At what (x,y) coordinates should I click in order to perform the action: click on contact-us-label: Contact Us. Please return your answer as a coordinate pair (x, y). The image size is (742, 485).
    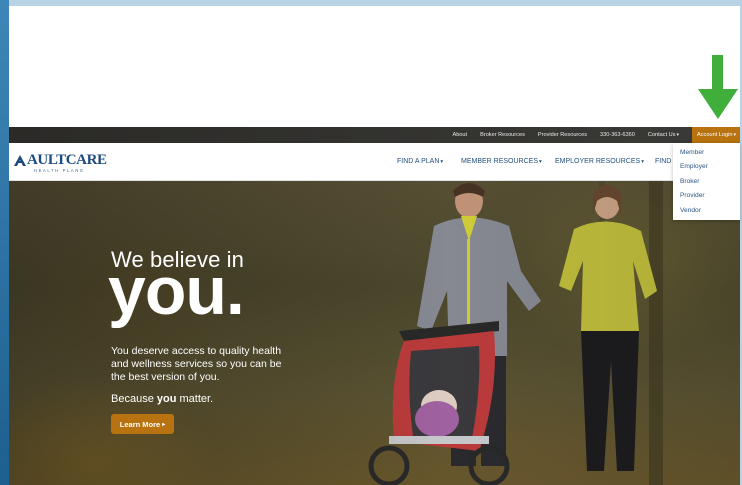
    Looking at the image, I should click on (661, 135).